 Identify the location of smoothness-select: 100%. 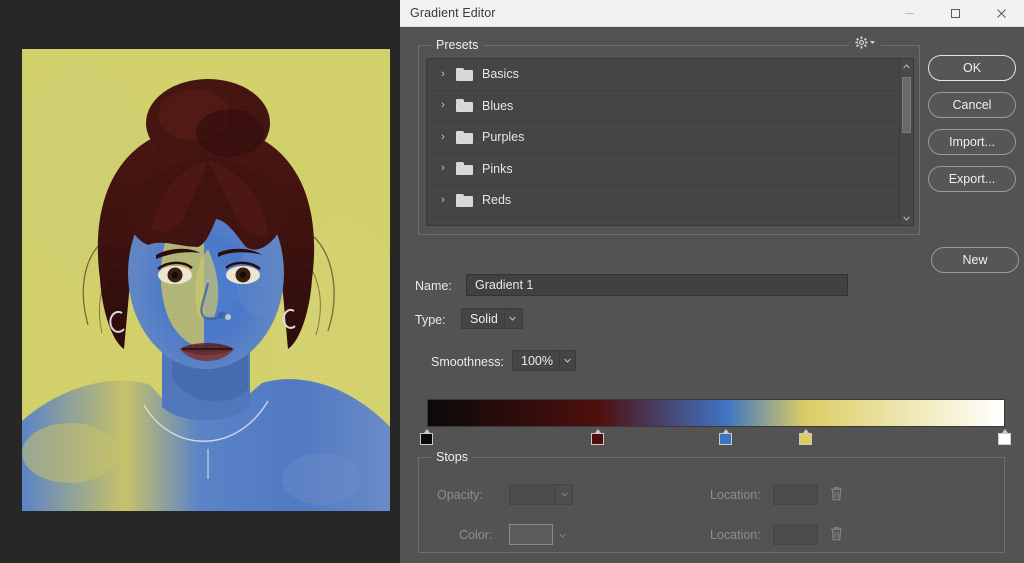
(544, 360).